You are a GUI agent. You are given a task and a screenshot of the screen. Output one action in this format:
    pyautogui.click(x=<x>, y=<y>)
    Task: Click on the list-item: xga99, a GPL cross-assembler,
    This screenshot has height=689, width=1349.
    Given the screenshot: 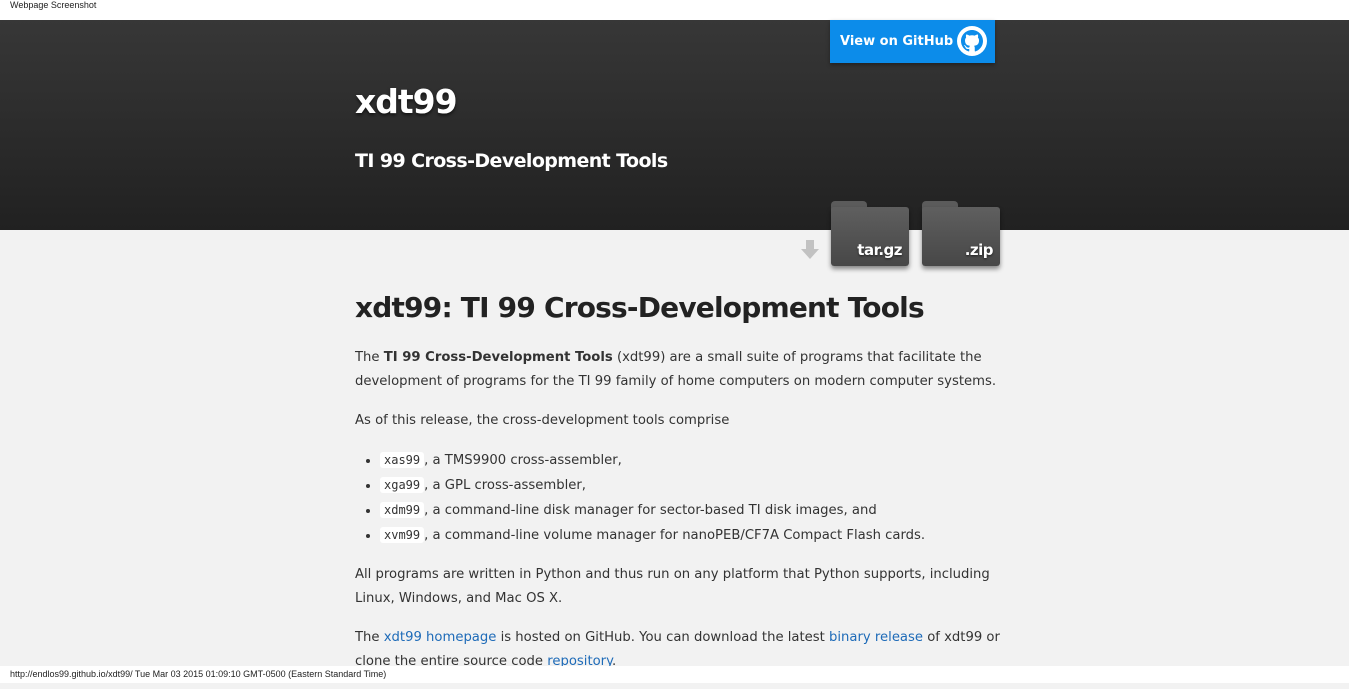 What is the action you would take?
    pyautogui.click(x=692, y=485)
    